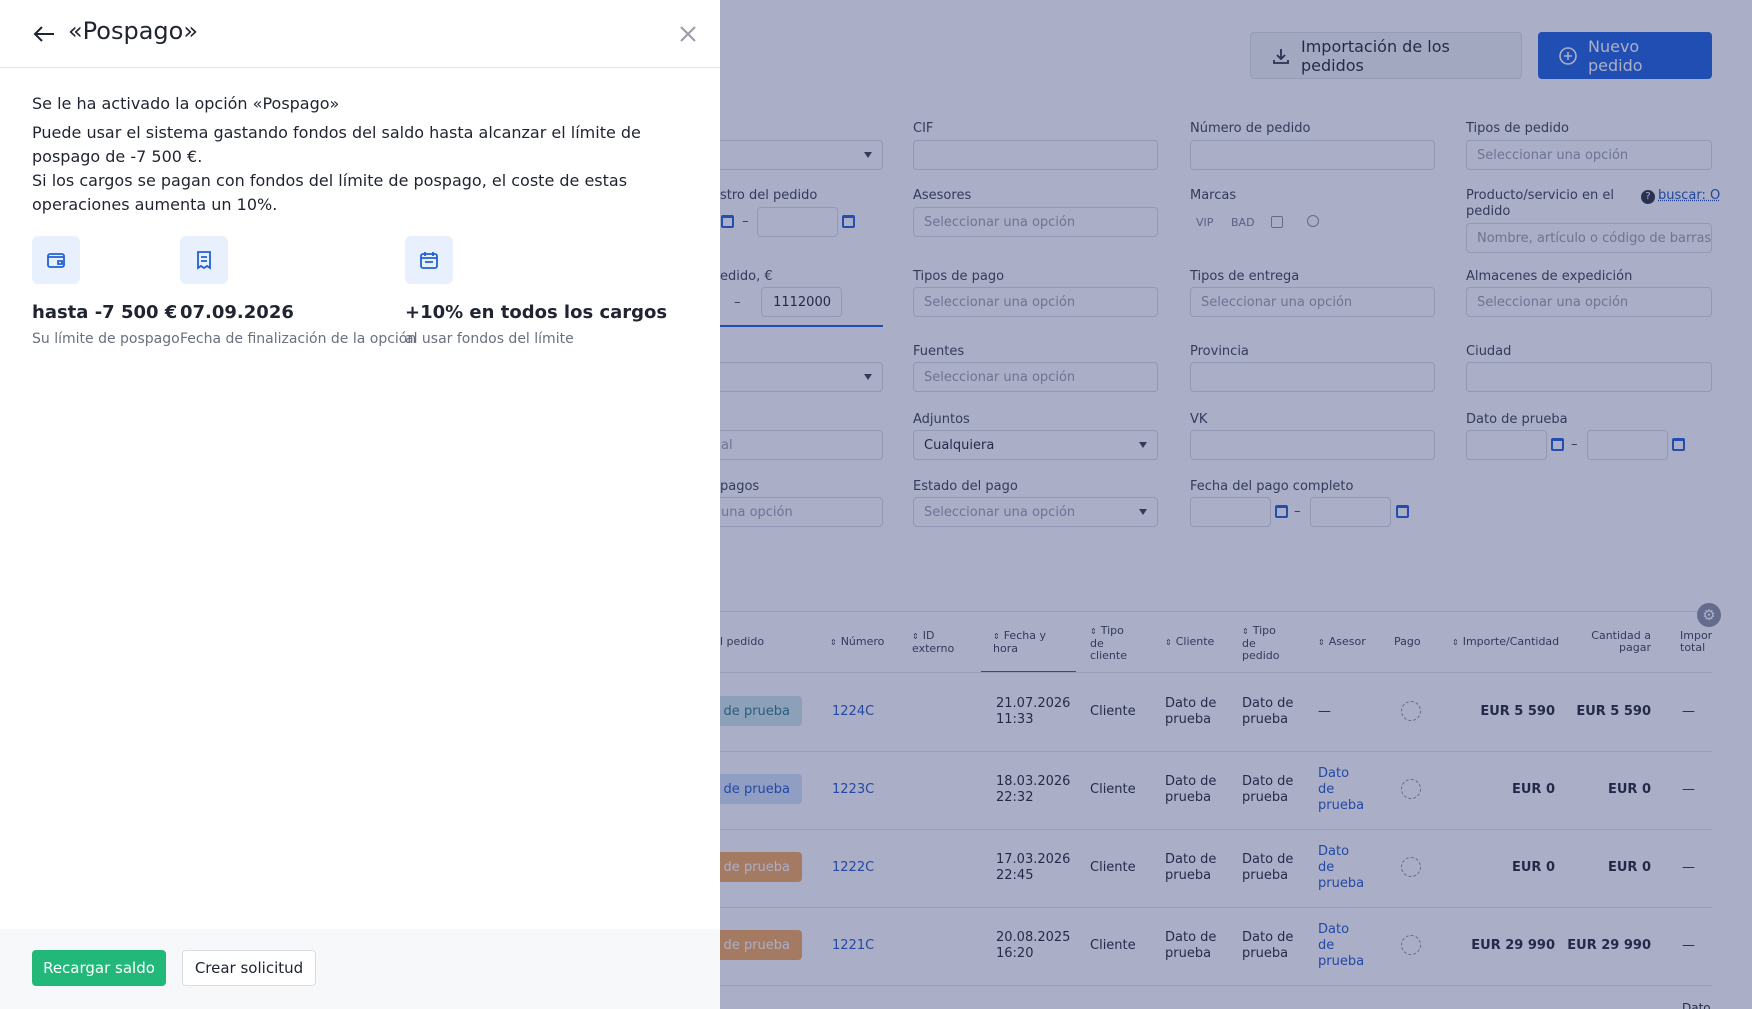 Image resolution: width=1752 pixels, height=1009 pixels. What do you see at coordinates (1281, 56) in the screenshot?
I see `download-icon` at bounding box center [1281, 56].